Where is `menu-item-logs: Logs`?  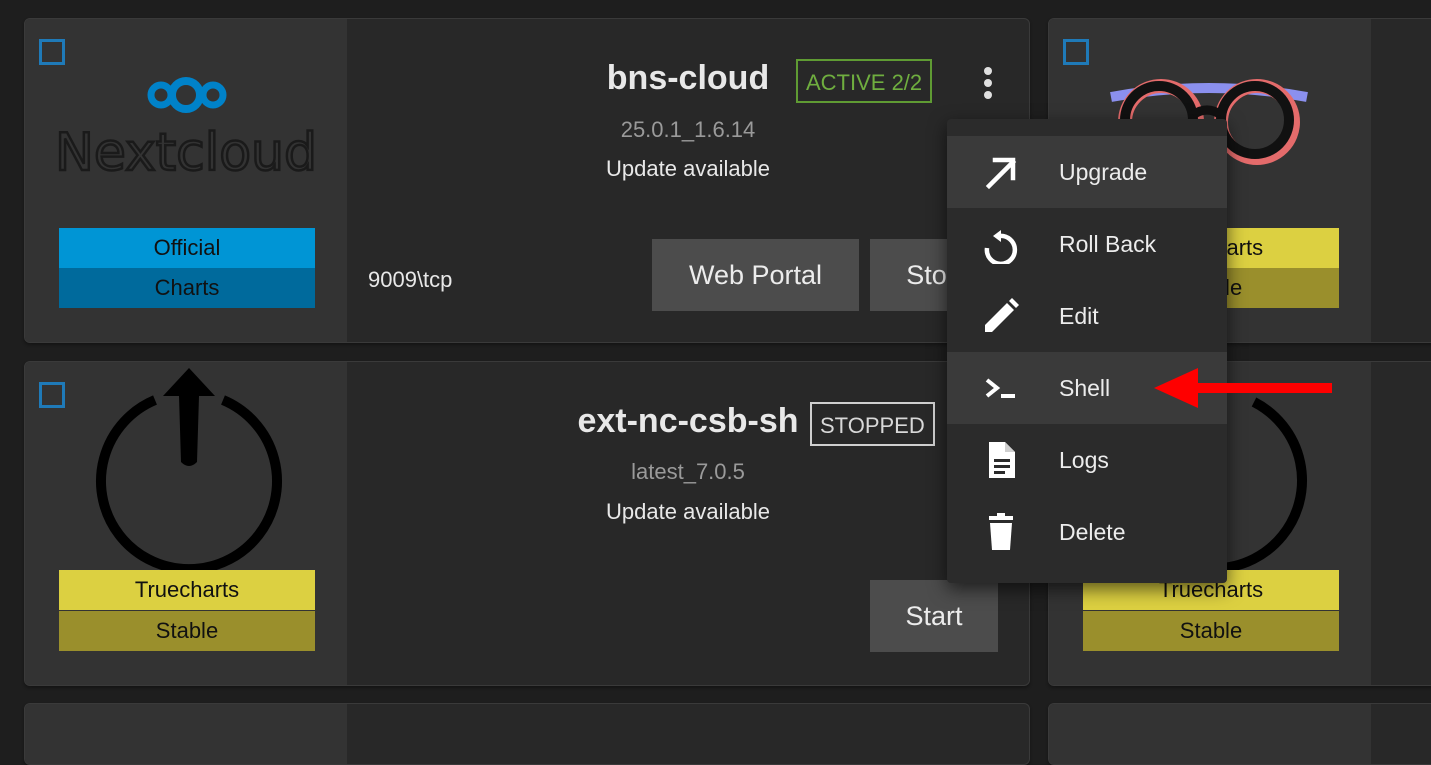 menu-item-logs: Logs is located at coordinates (1087, 460).